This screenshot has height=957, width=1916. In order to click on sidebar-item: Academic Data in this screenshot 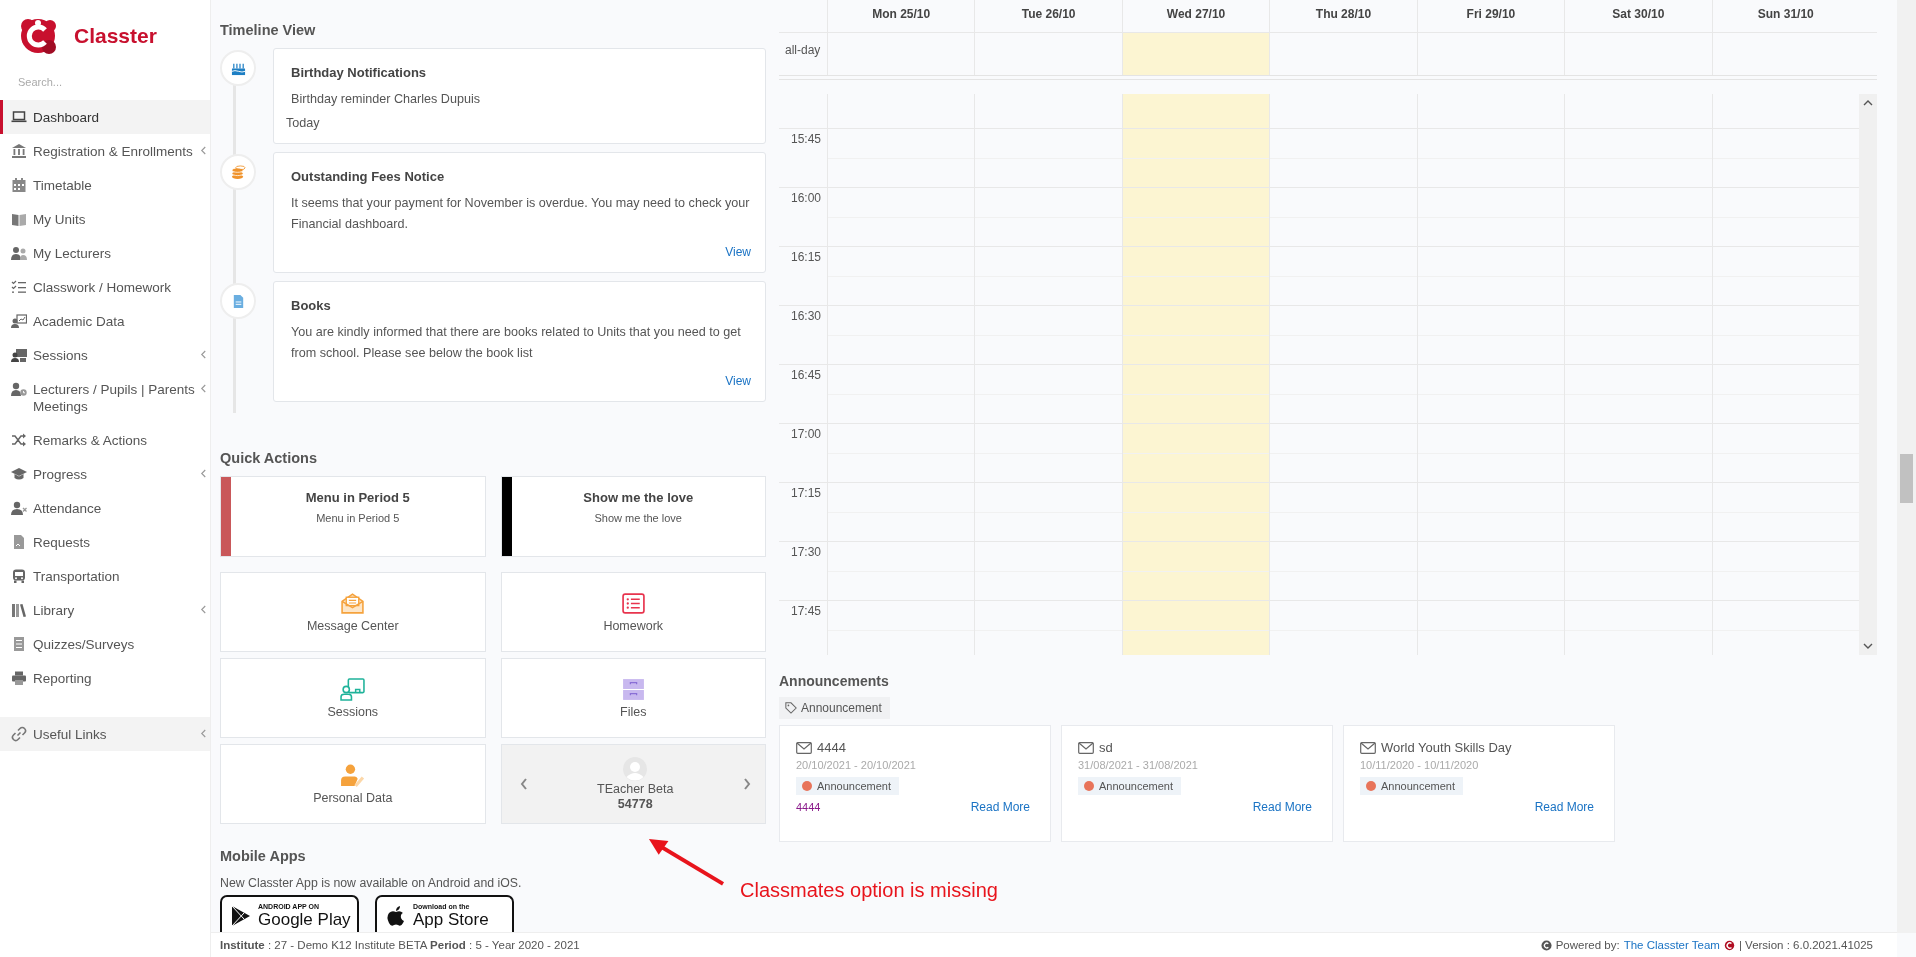, I will do `click(105, 321)`.